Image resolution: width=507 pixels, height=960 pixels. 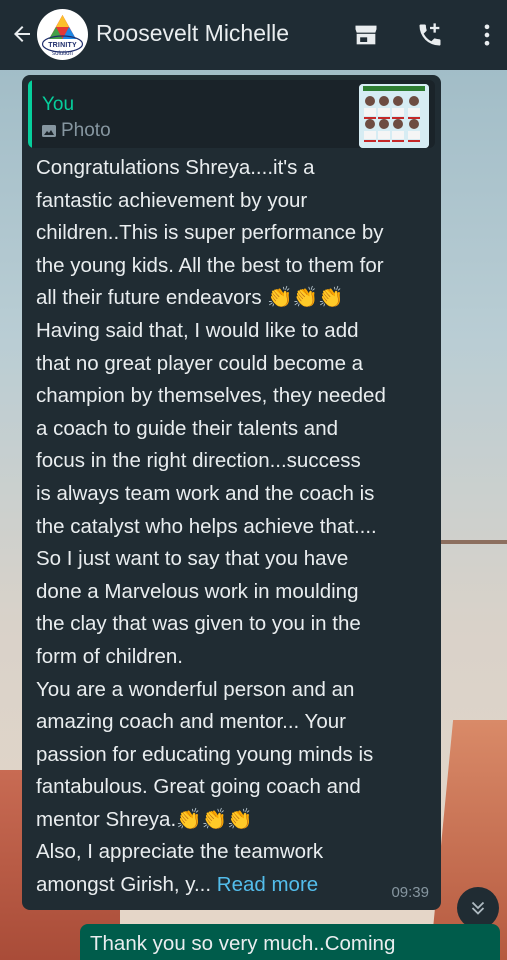 I want to click on message-line: passion for educating young minds is, so click(x=205, y=754).